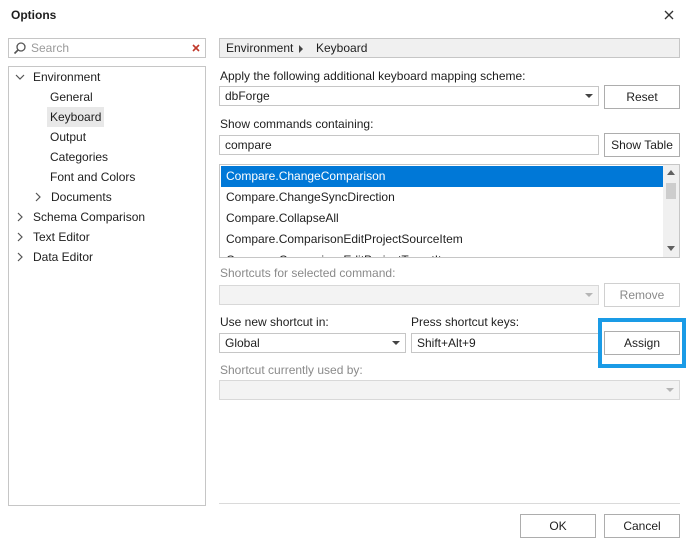  I want to click on shortcut-scope-label: Use new shortcut in:, so click(274, 322).